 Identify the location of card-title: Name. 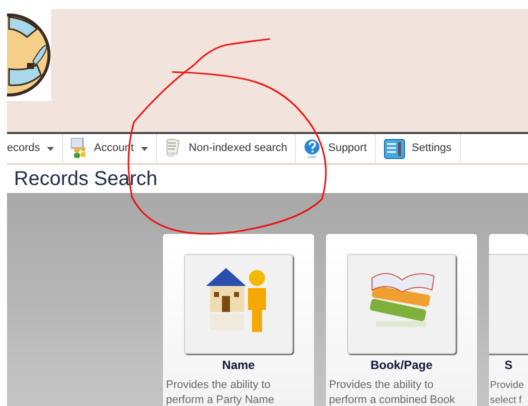
(238, 365).